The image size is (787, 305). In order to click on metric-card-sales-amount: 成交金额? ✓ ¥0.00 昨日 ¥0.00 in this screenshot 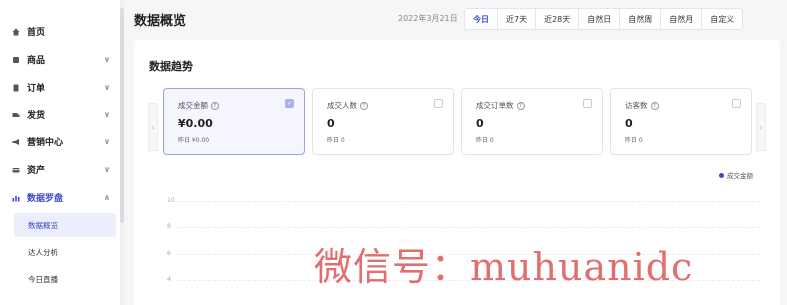, I will do `click(234, 121)`.